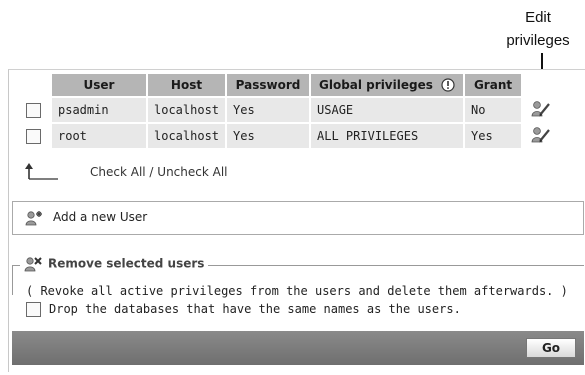  What do you see at coordinates (493, 136) in the screenshot?
I see `cell-grant: Yes` at bounding box center [493, 136].